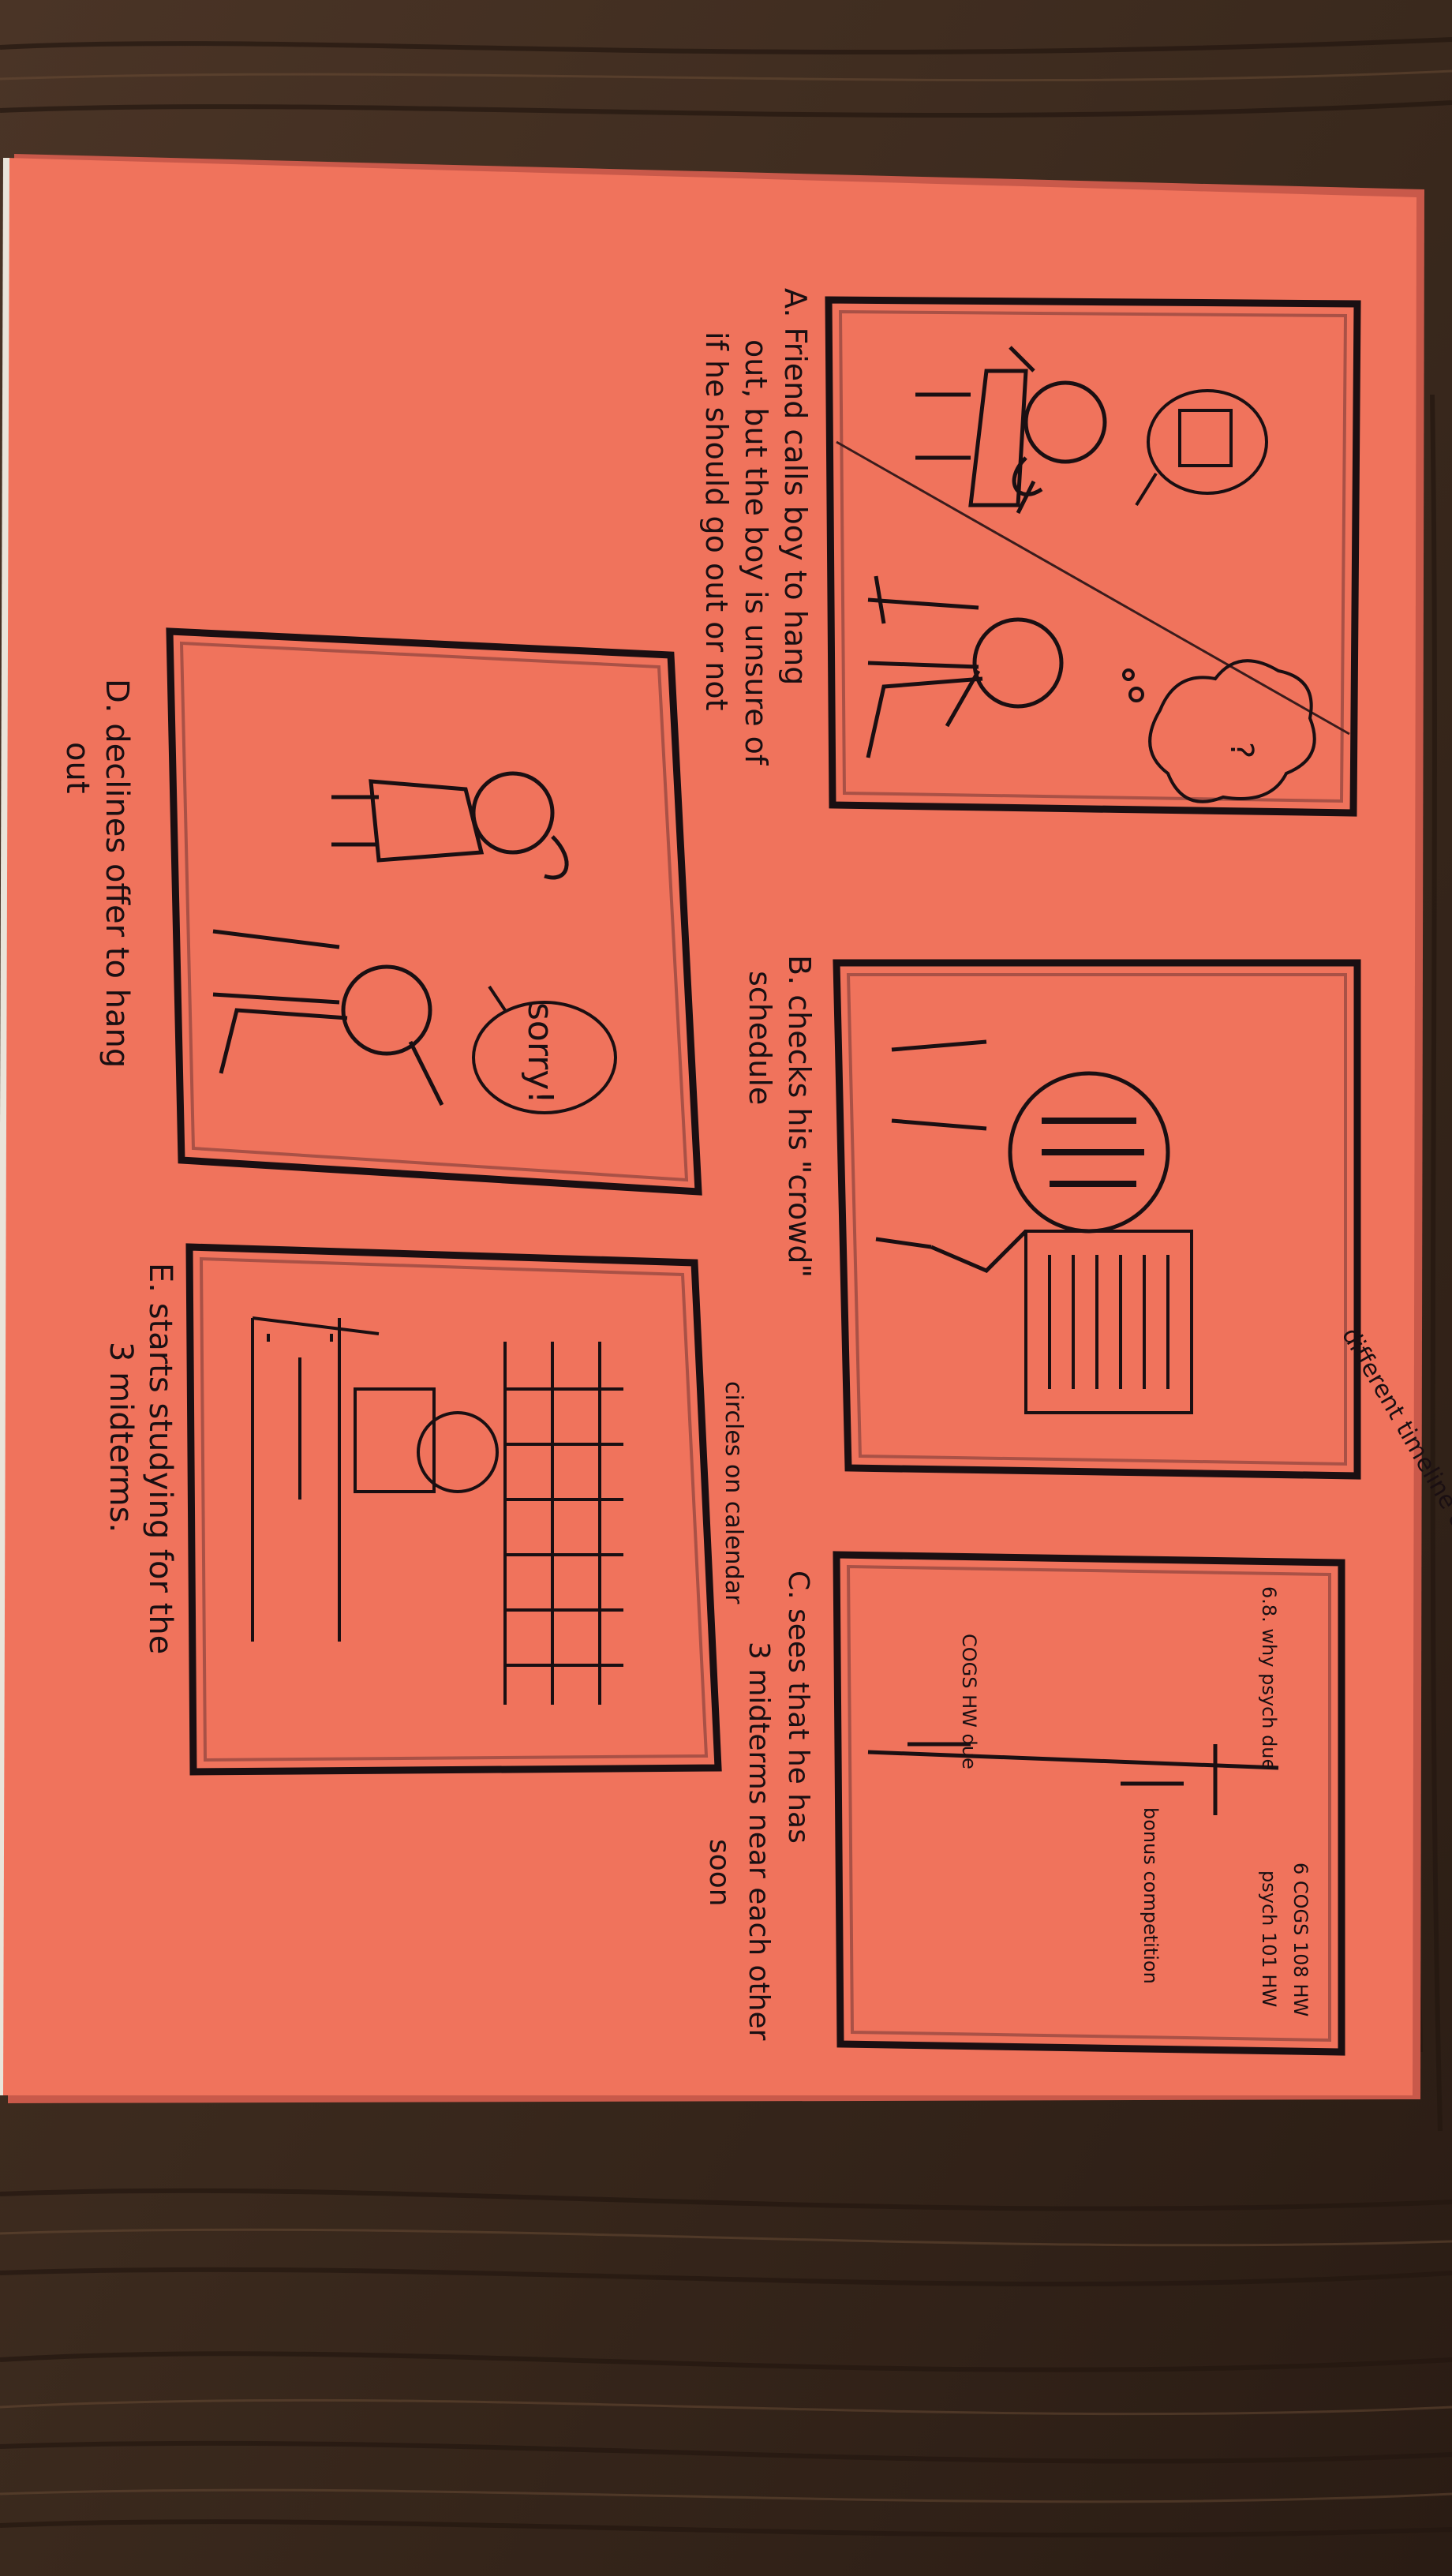 This screenshot has height=2576, width=1452. I want to click on caption-a-line-2: out, but the boy is unsure of, so click(756, 552).